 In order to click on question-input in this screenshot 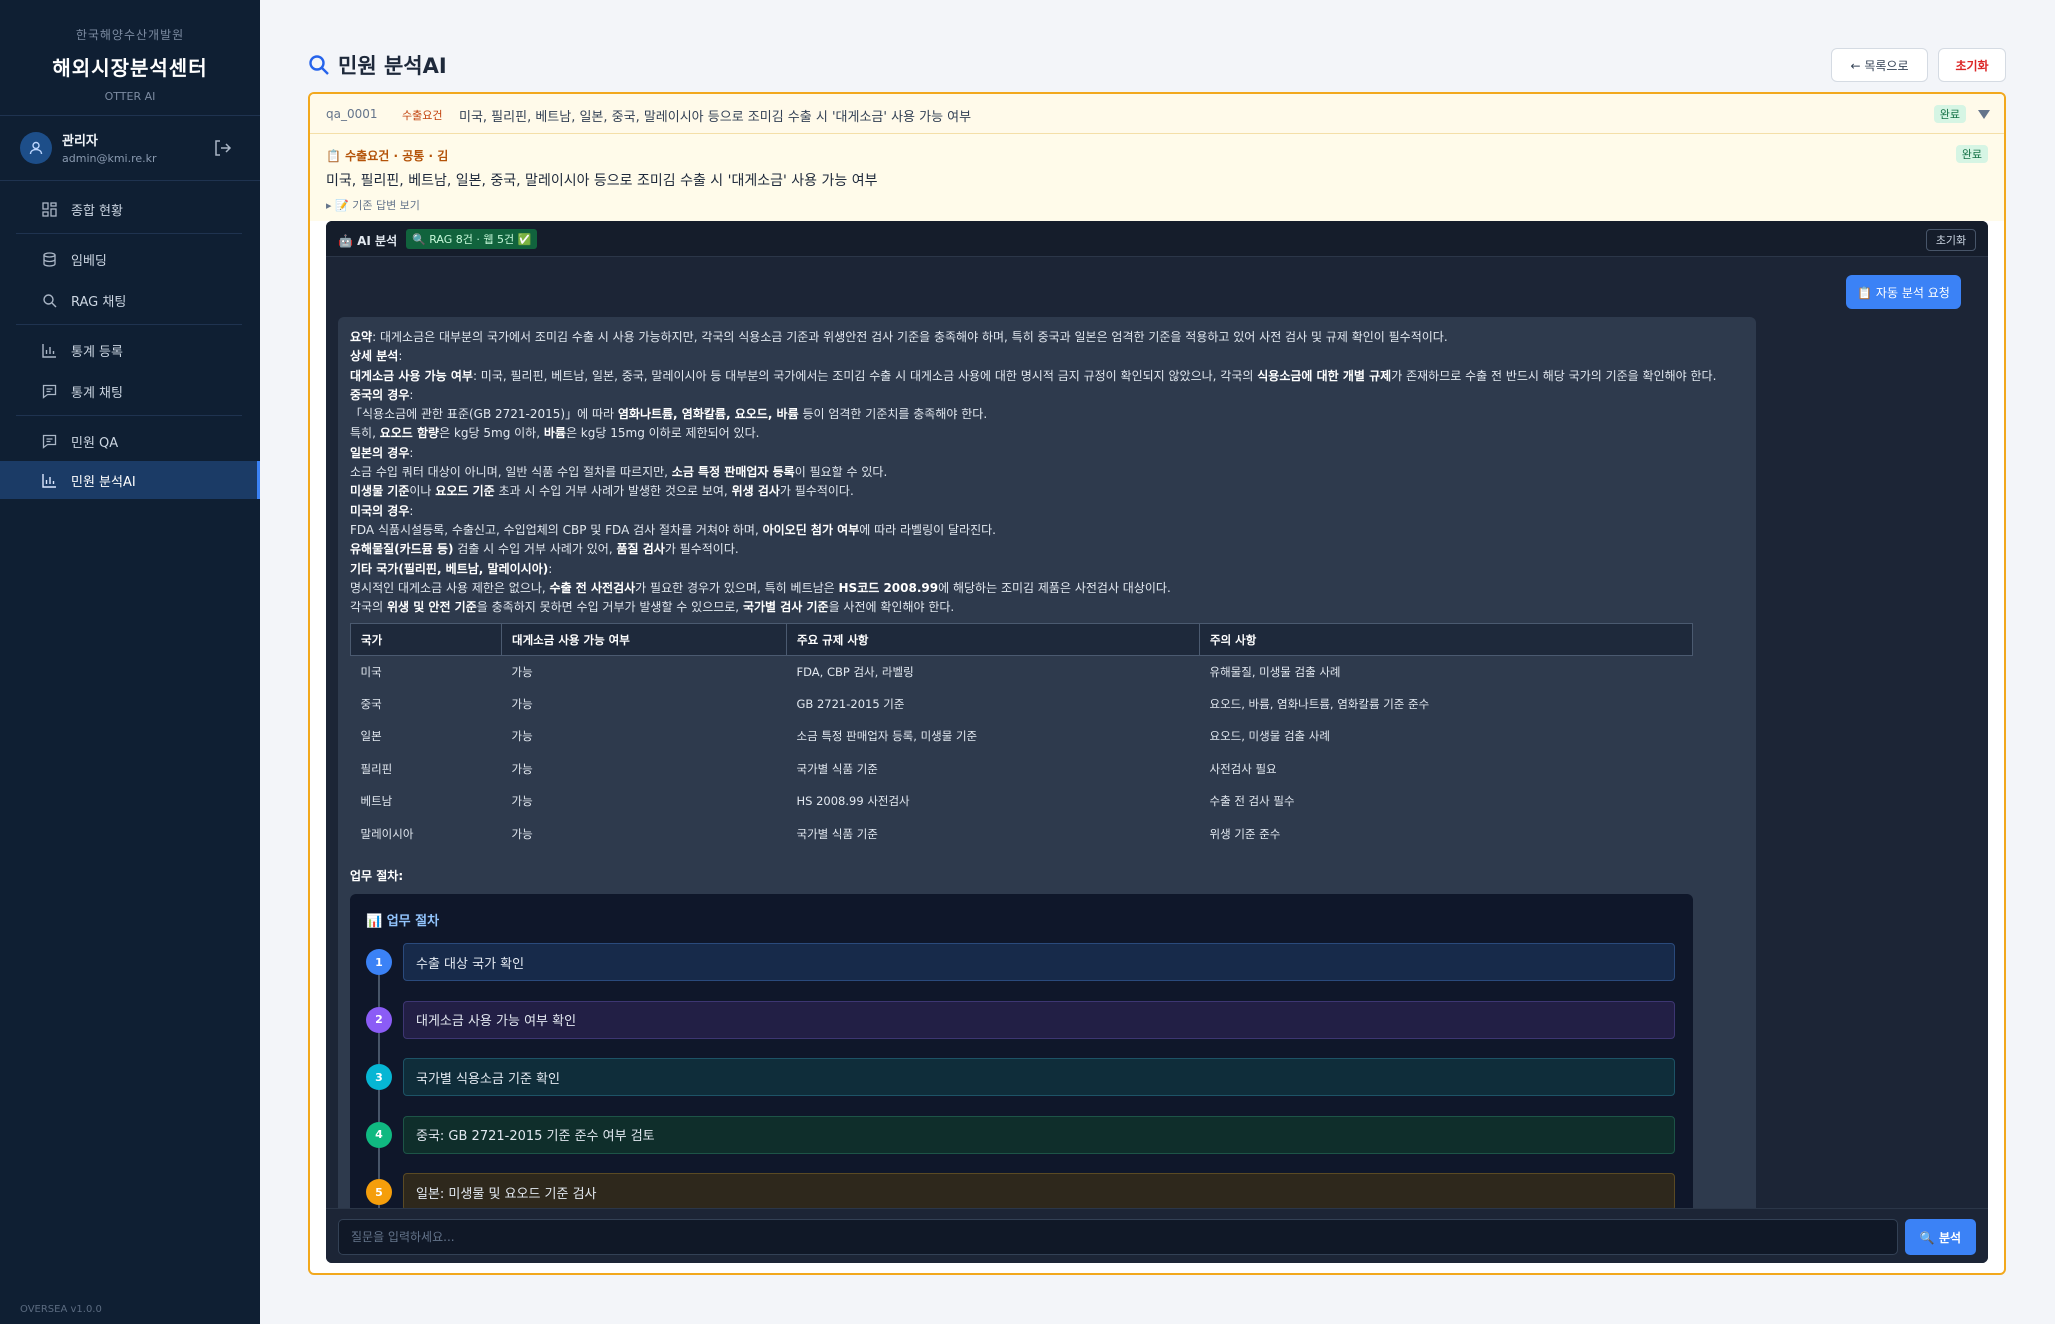, I will do `click(1118, 1237)`.